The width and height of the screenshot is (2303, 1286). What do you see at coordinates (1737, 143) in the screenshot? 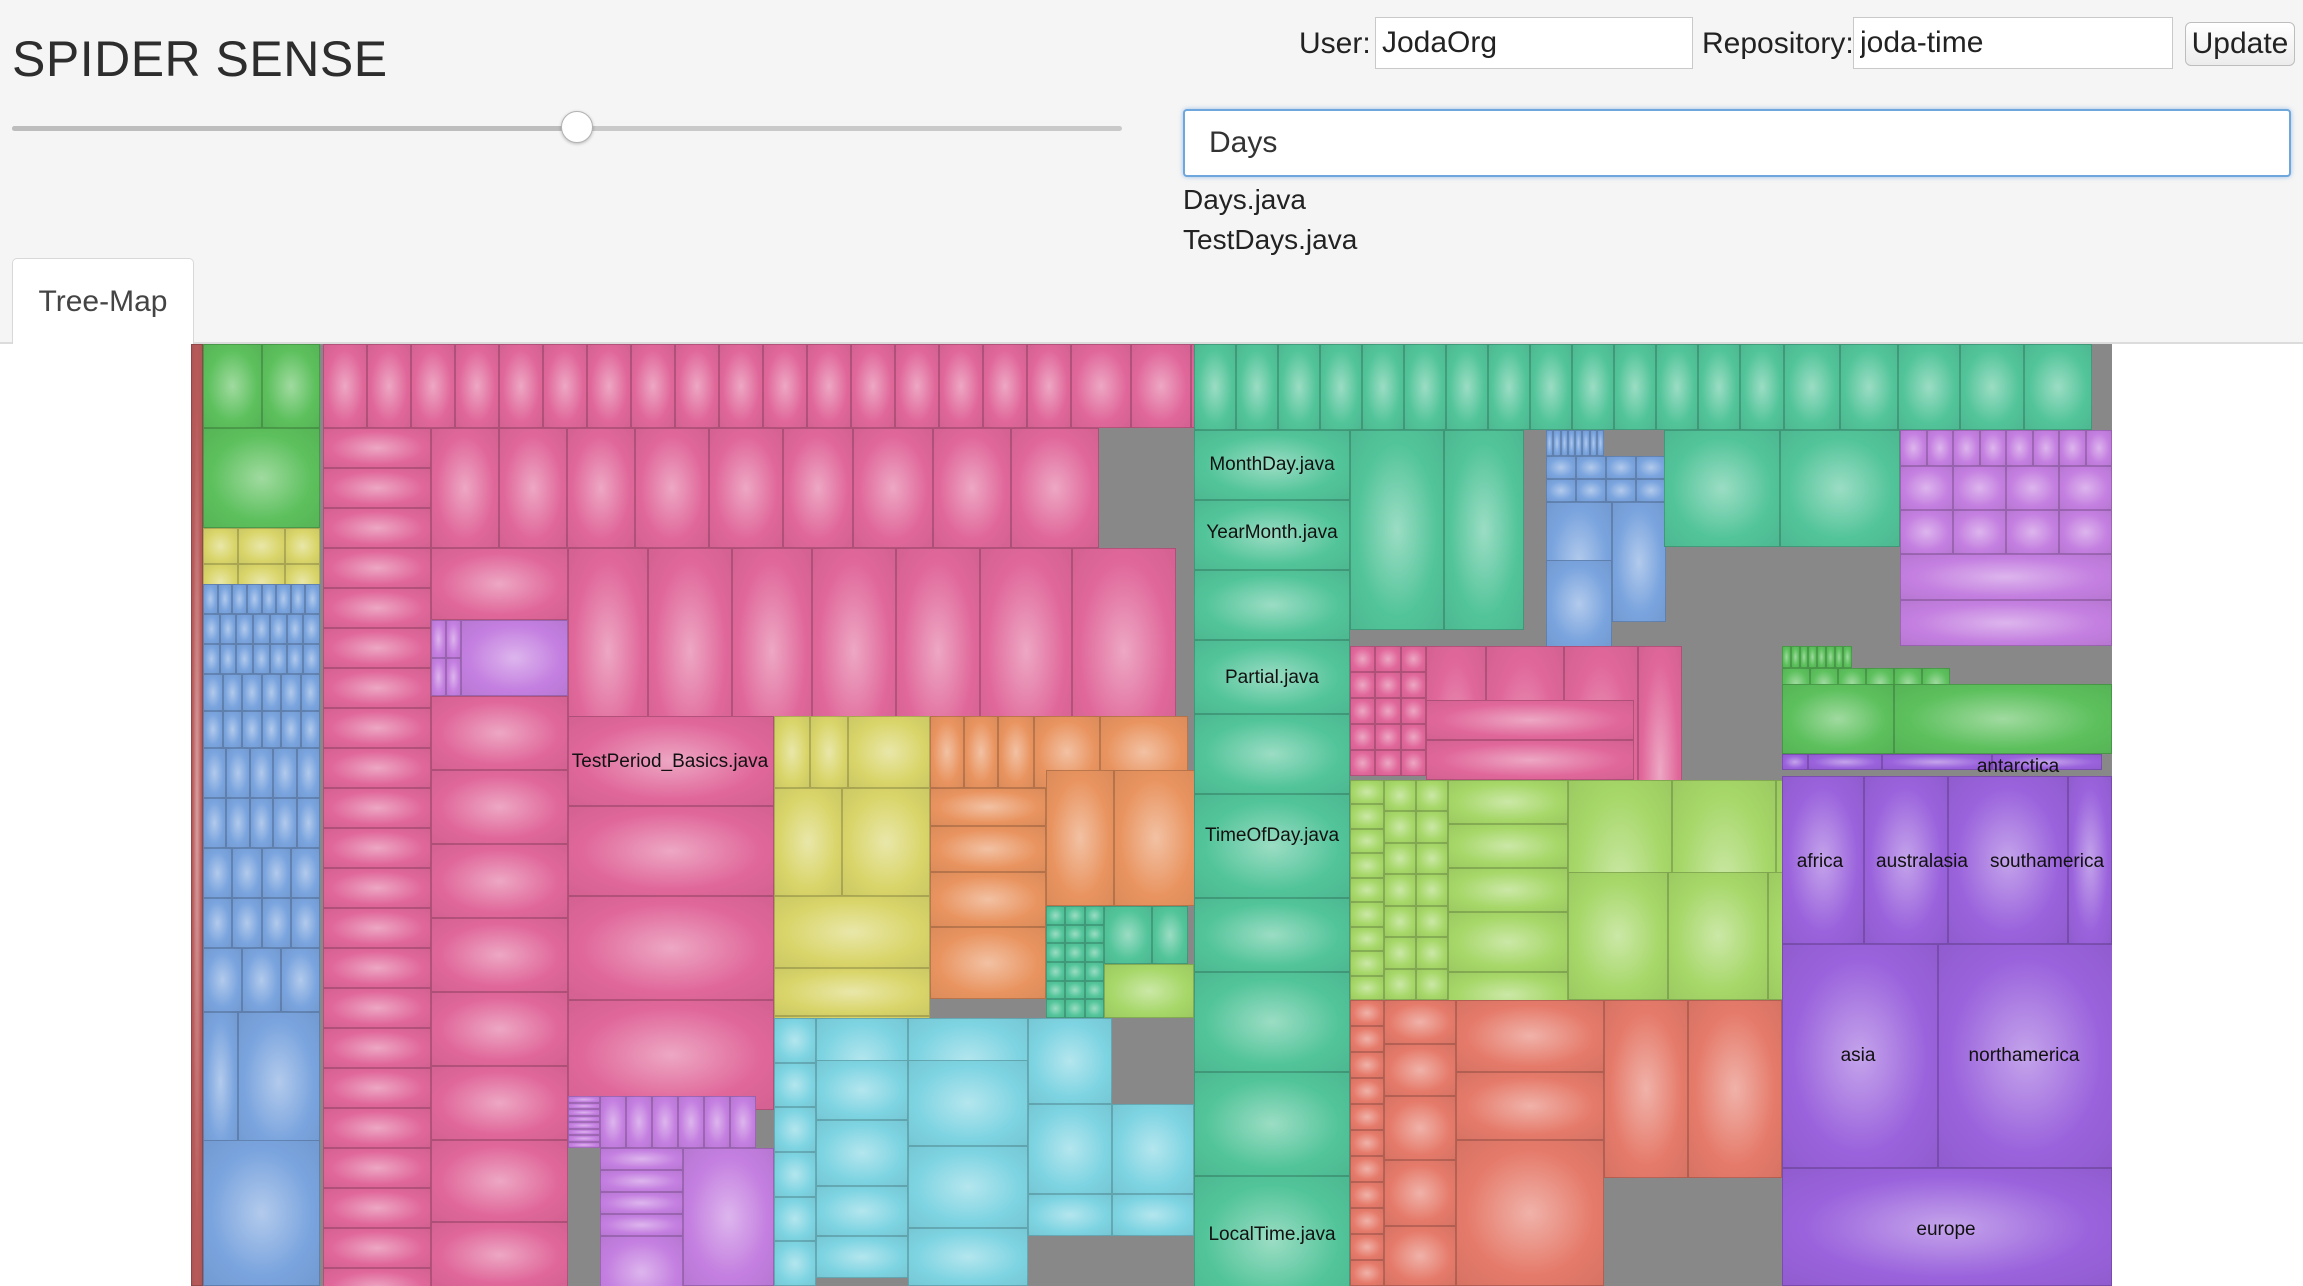
I see `search-input` at bounding box center [1737, 143].